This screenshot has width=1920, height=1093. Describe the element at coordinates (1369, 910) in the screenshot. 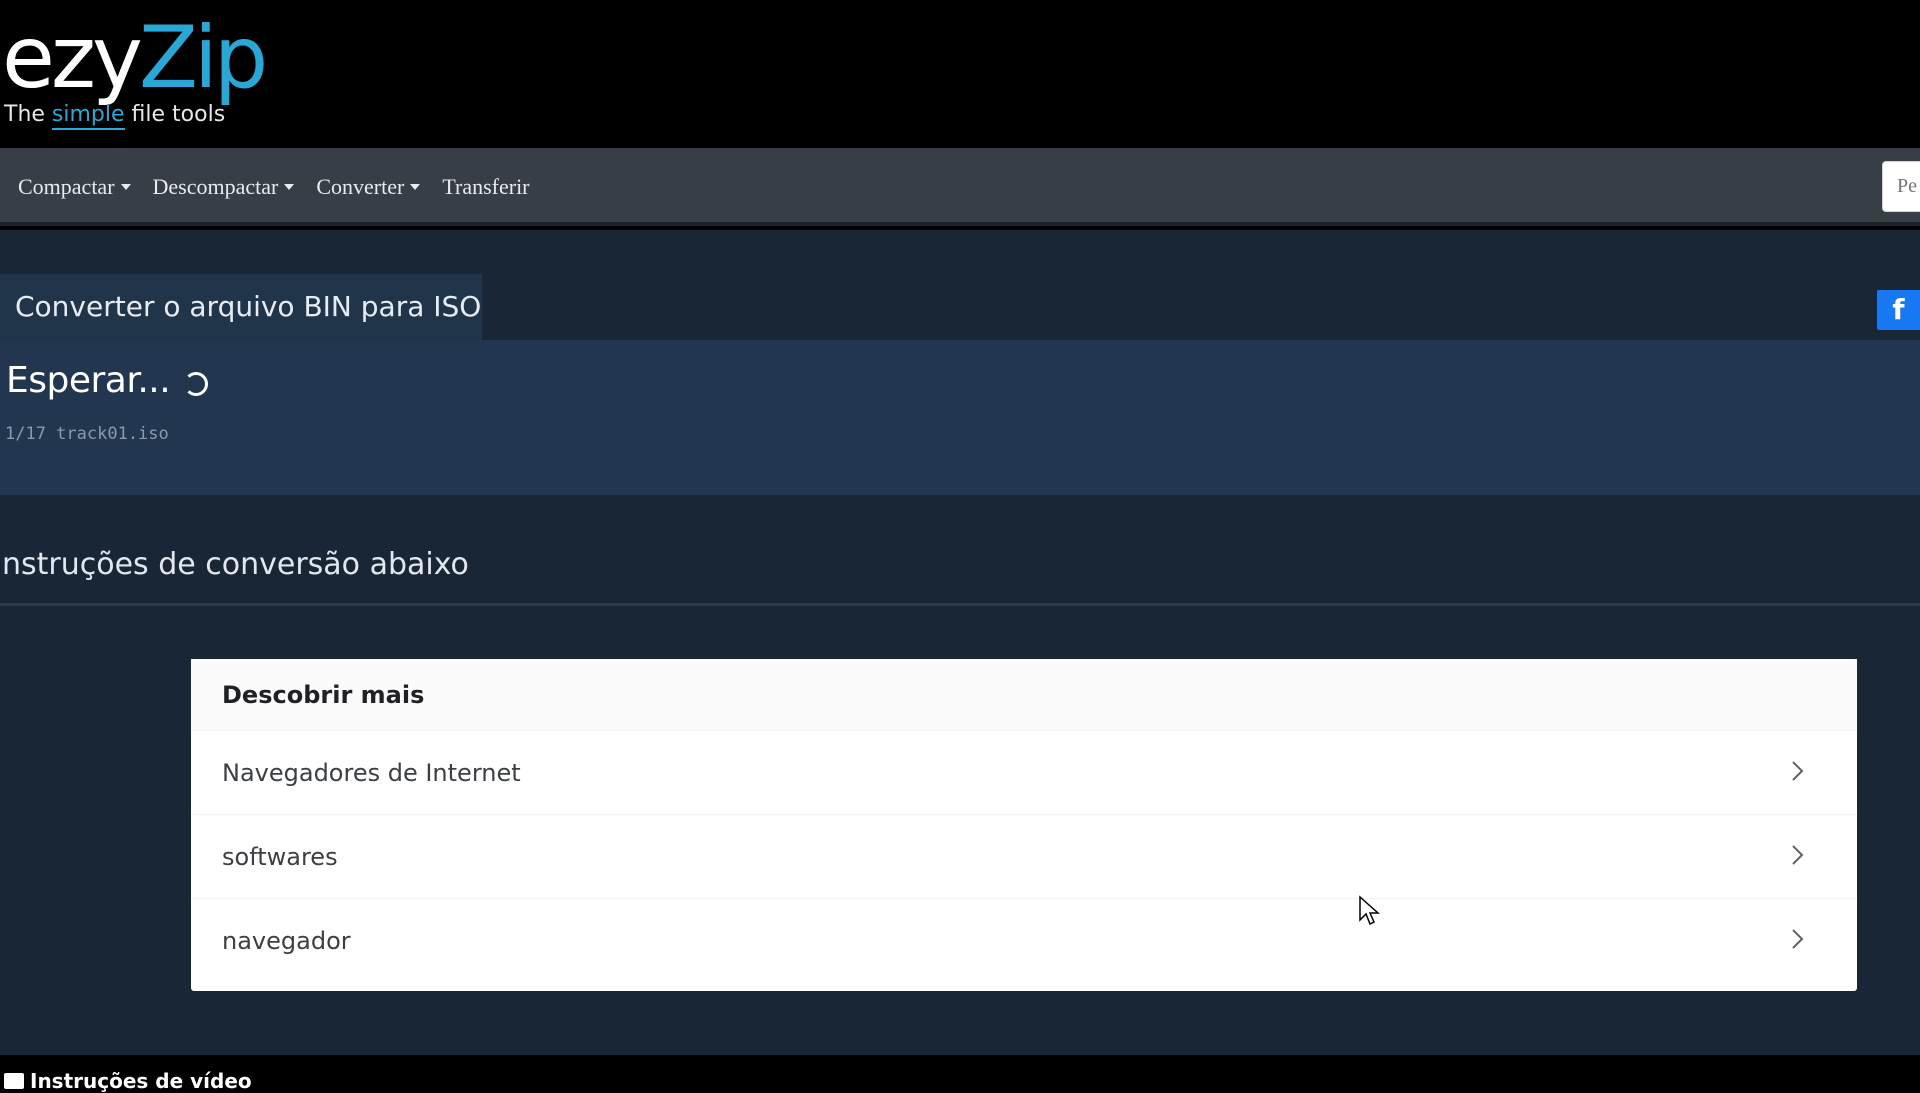

I see `mouse-cursor-icon` at that location.